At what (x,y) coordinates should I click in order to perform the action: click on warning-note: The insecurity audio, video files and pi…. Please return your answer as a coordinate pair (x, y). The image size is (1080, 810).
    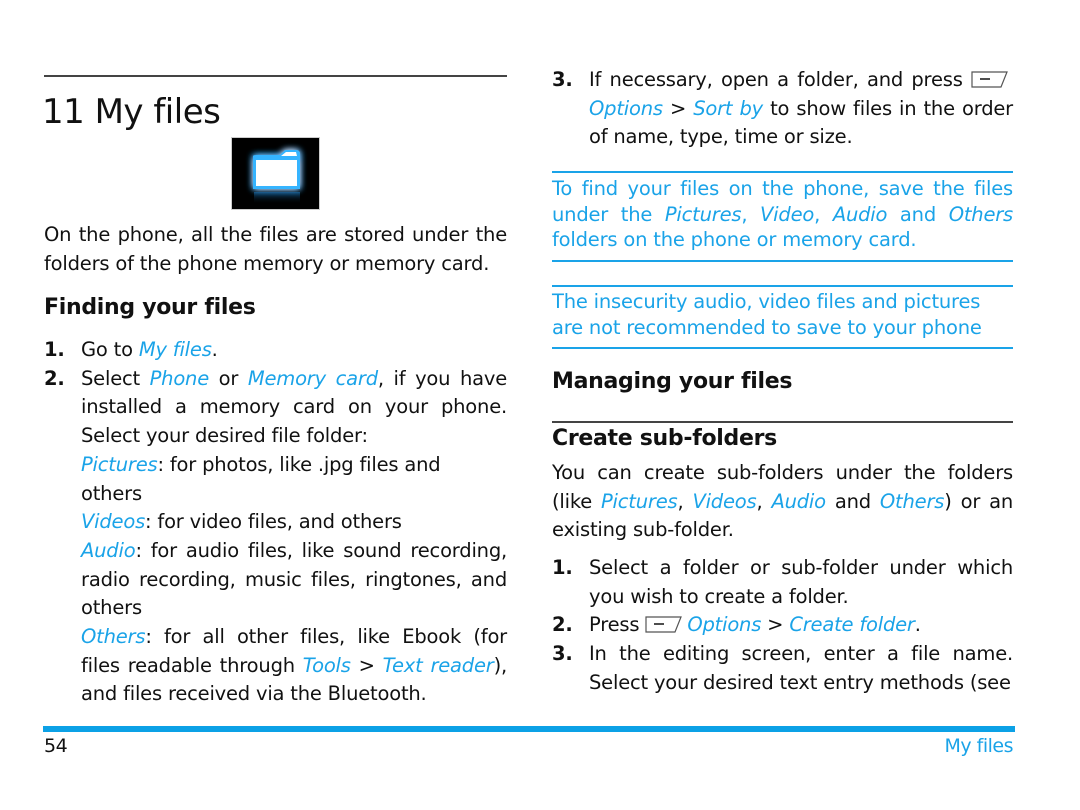
    Looking at the image, I should click on (767, 314).